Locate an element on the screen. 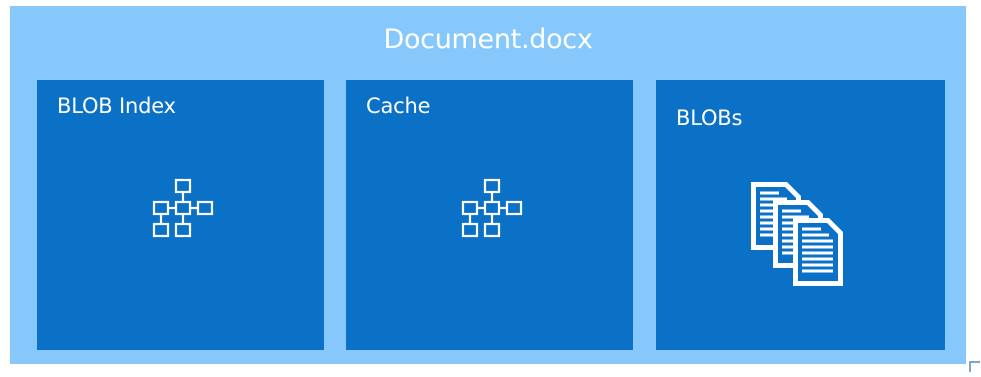 The image size is (981, 377). blob-index-label: BLOB Index is located at coordinates (116, 106).